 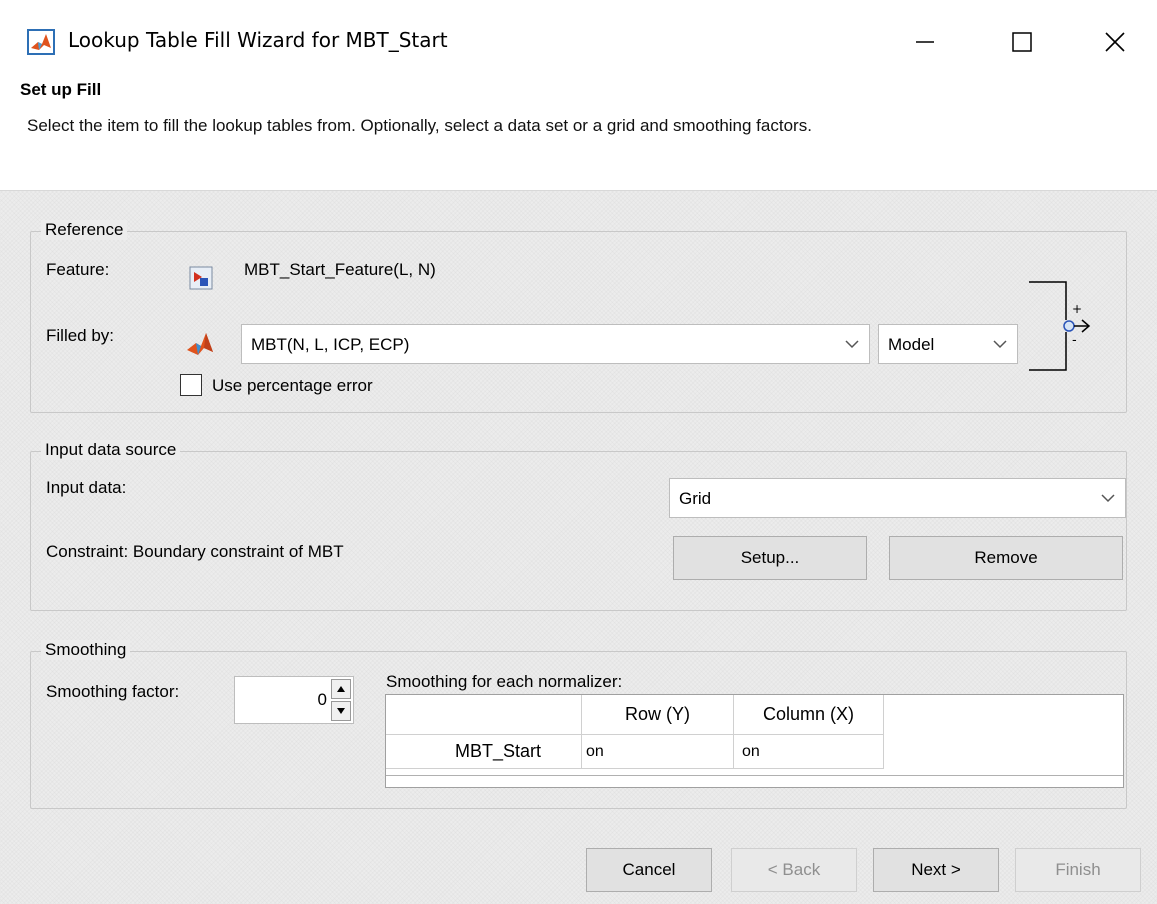 I want to click on matlab-icon, so click(x=41, y=42).